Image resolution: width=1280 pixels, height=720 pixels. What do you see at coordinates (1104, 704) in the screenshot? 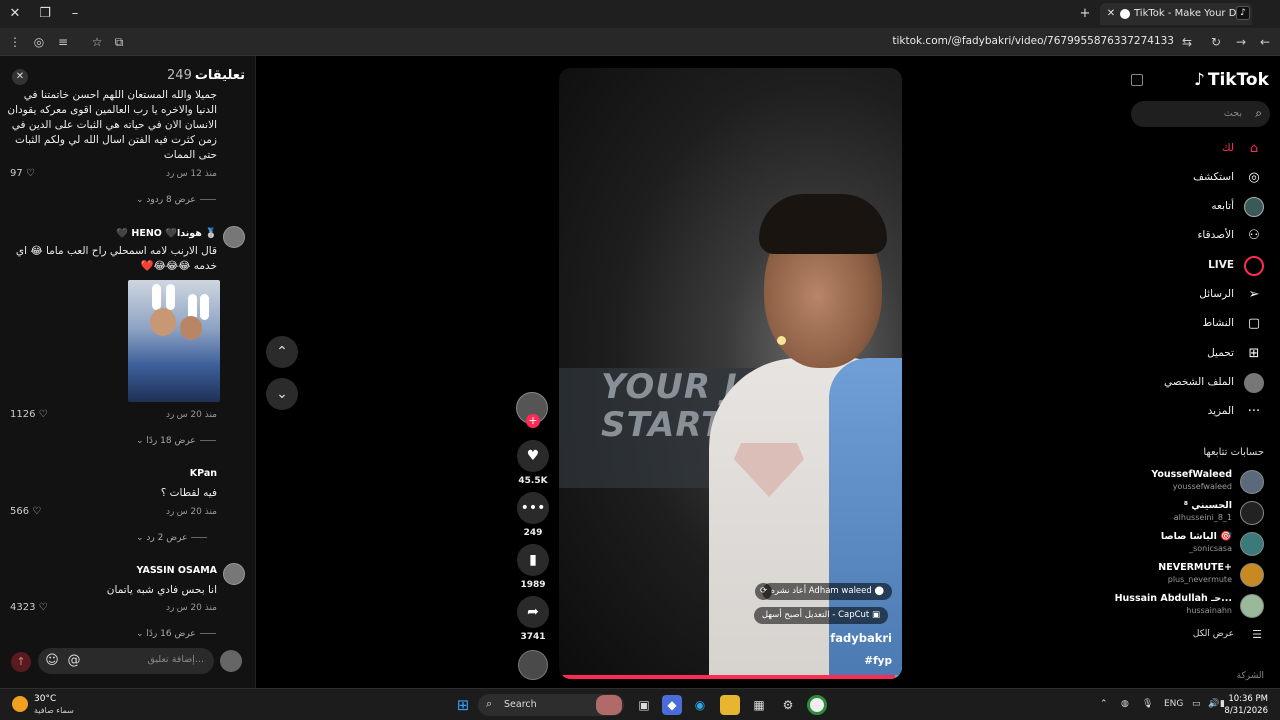
I see `tray-chevron-icon: ⌃` at bounding box center [1104, 704].